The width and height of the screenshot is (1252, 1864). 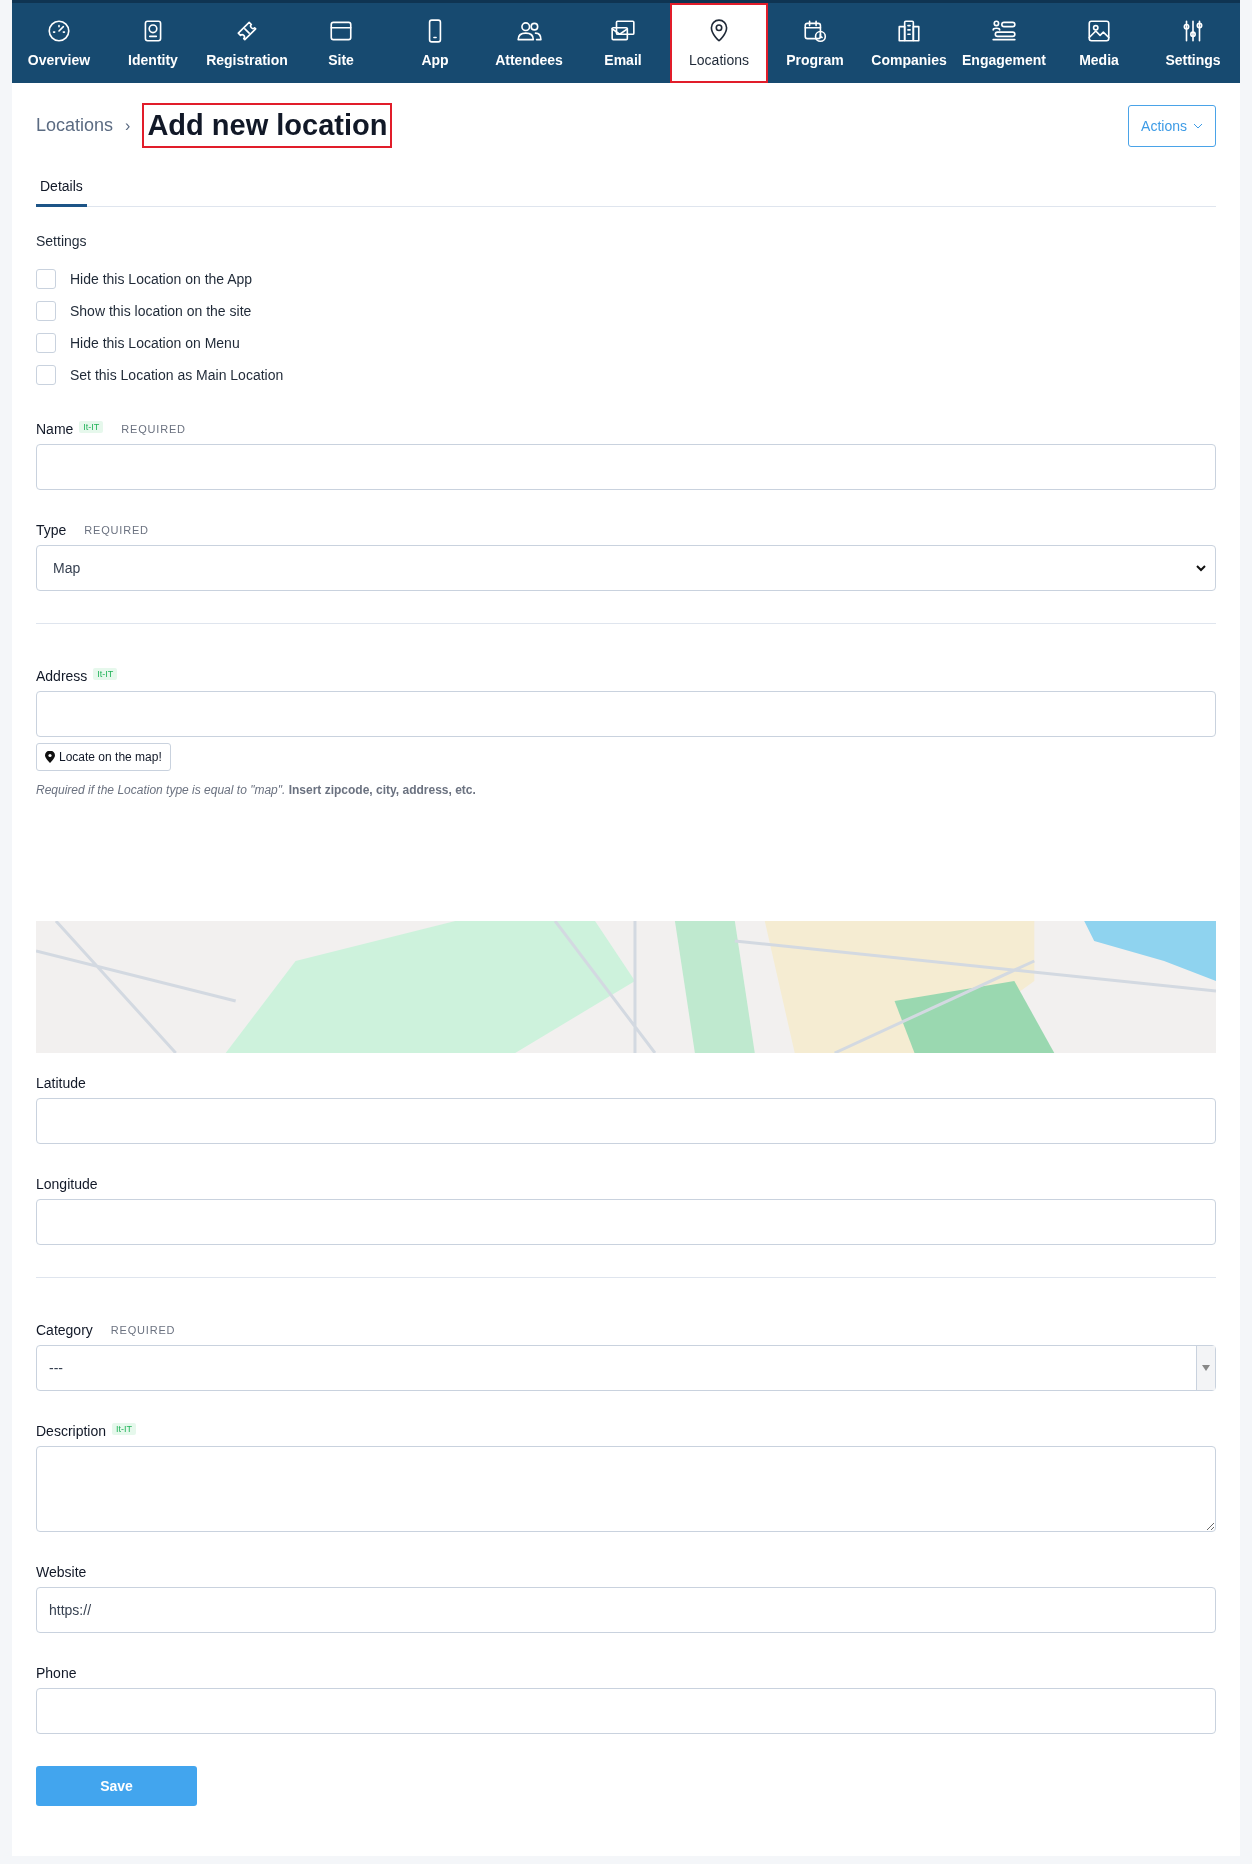 I want to click on nav-tab: Email, so click(x=623, y=43).